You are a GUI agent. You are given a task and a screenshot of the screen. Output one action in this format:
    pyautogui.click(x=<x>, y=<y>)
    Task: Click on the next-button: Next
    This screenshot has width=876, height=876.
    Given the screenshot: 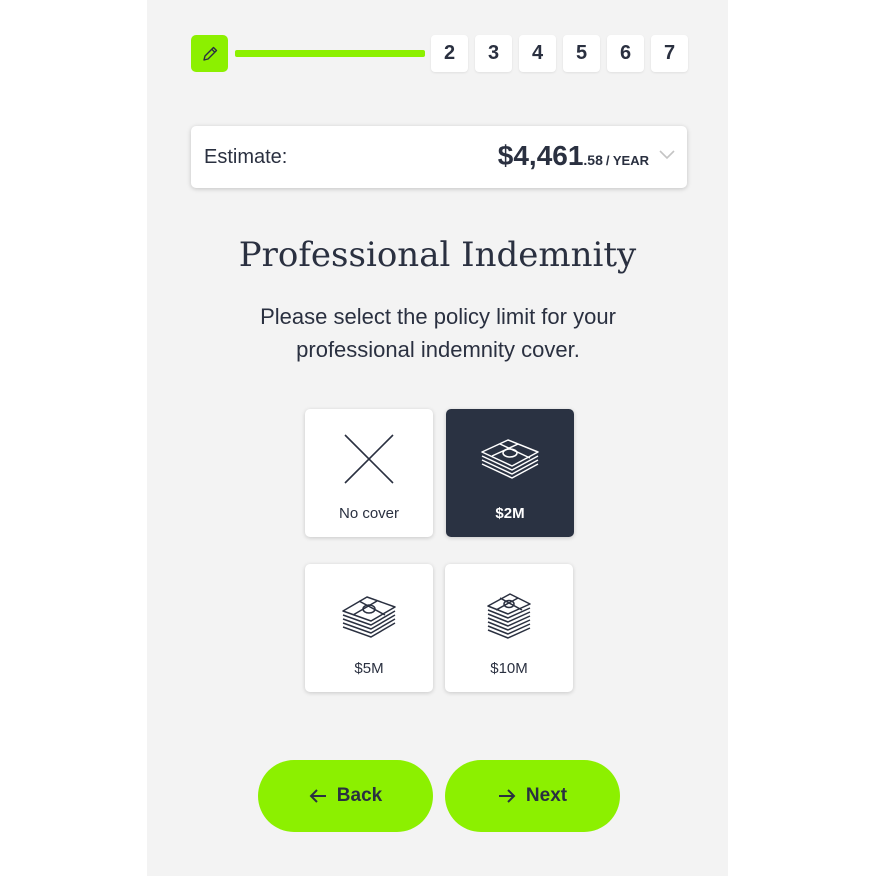 What is the action you would take?
    pyautogui.click(x=532, y=796)
    